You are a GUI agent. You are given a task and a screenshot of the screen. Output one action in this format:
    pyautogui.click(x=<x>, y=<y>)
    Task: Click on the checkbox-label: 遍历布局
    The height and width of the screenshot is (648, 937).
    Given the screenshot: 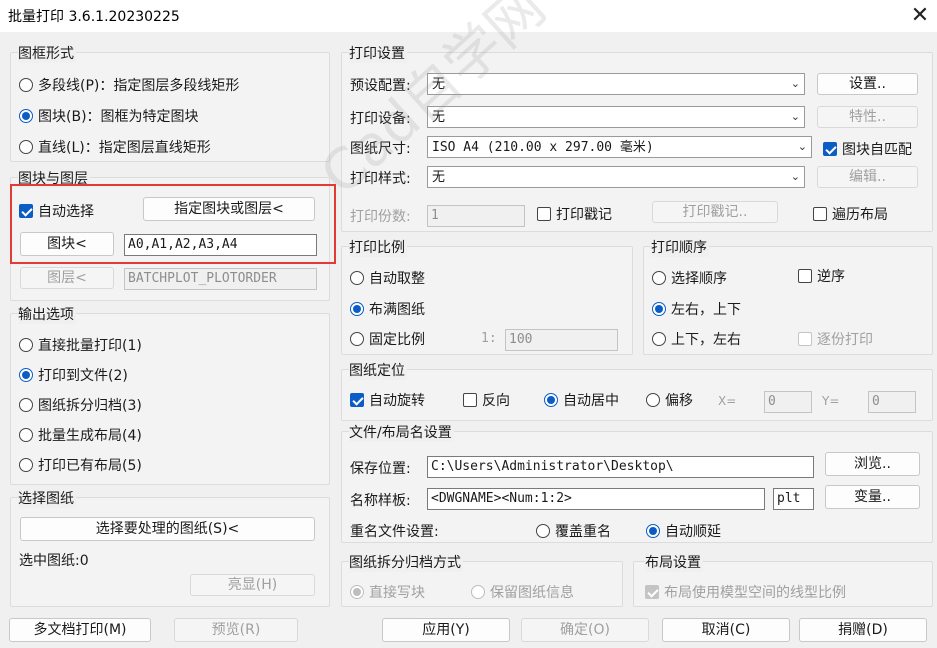 What is the action you would take?
    pyautogui.click(x=860, y=215)
    